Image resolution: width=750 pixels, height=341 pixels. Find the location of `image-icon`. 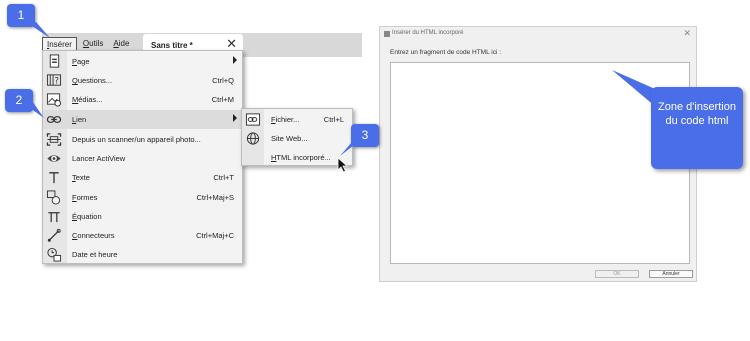

image-icon is located at coordinates (54, 100).